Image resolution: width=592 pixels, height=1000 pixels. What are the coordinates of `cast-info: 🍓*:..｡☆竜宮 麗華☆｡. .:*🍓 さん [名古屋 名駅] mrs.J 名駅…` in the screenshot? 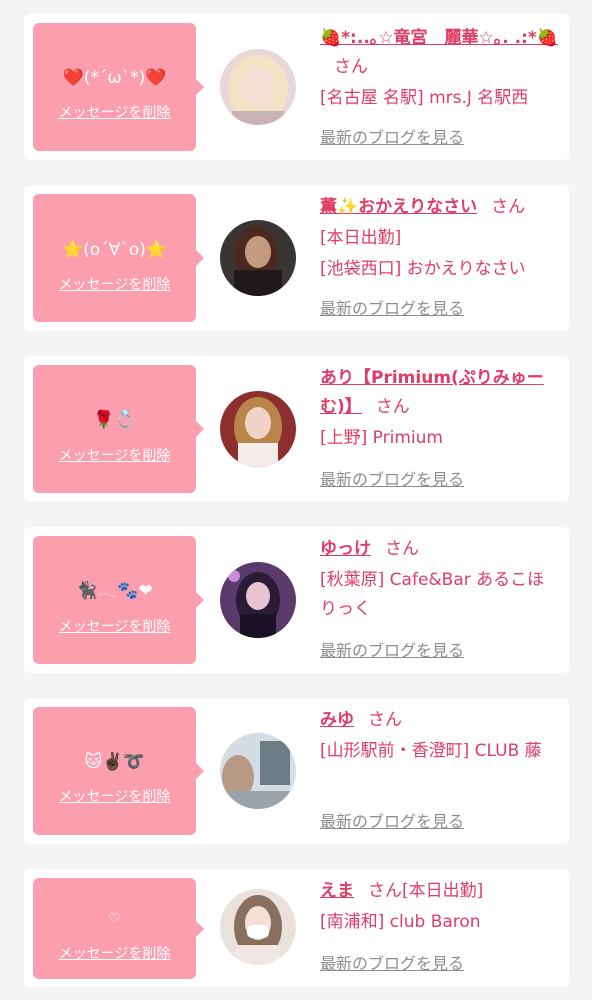 It's located at (440, 68).